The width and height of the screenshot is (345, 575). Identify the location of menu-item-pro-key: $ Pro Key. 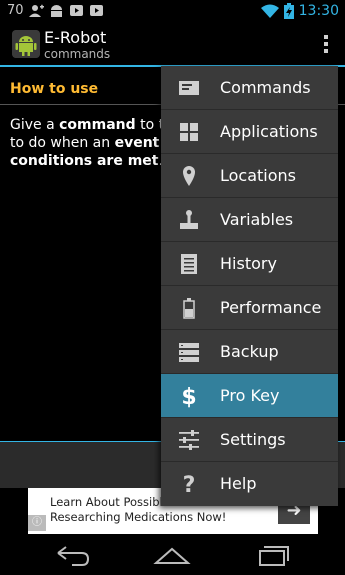
(249, 396).